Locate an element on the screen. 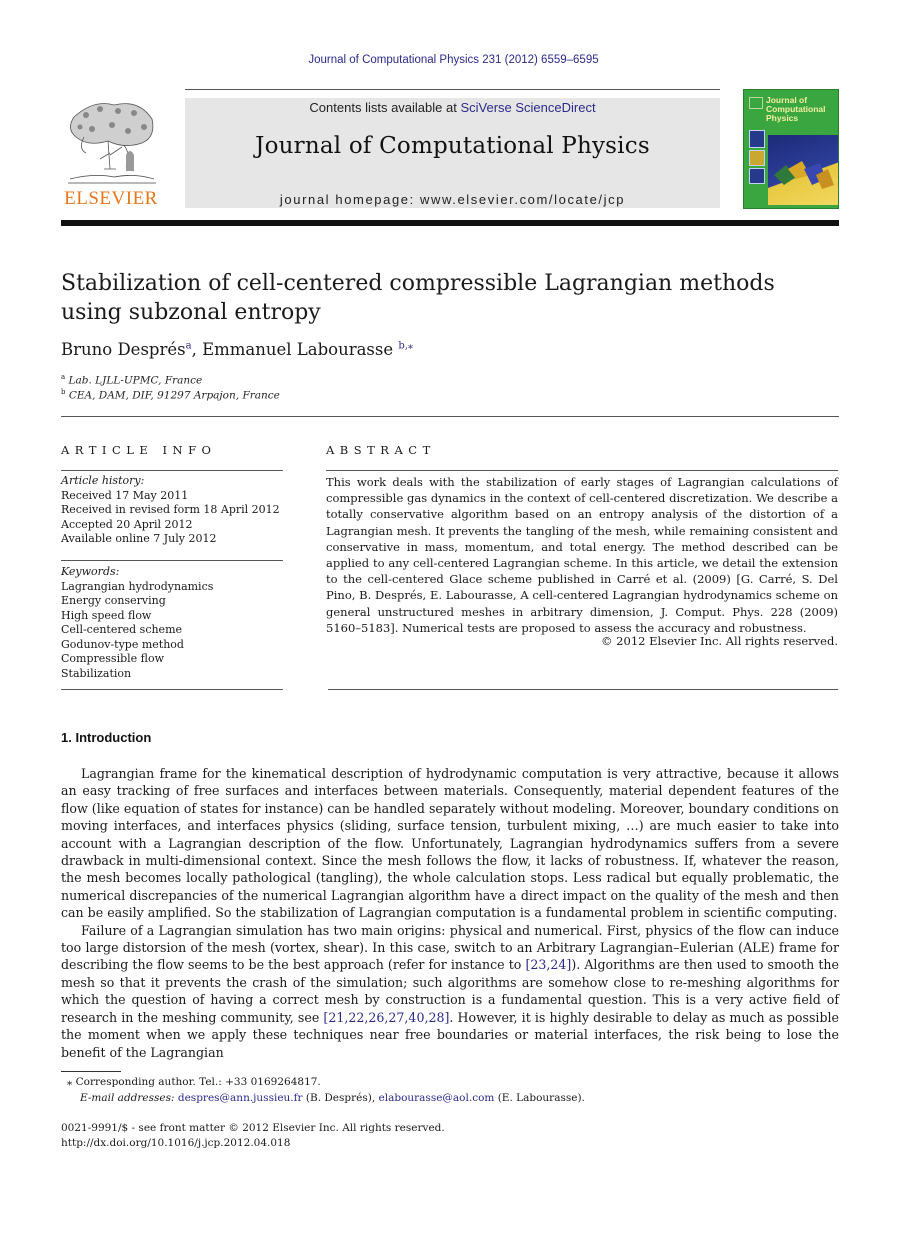 The height and width of the screenshot is (1238, 907). email-link: elabourasse@aol.com is located at coordinates (437, 1098).